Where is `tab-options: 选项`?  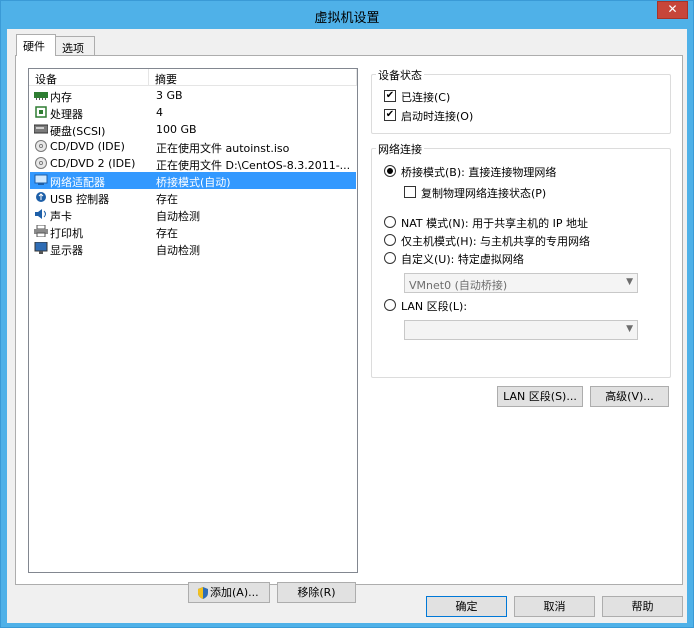
tab-options: 选项 is located at coordinates (75, 46).